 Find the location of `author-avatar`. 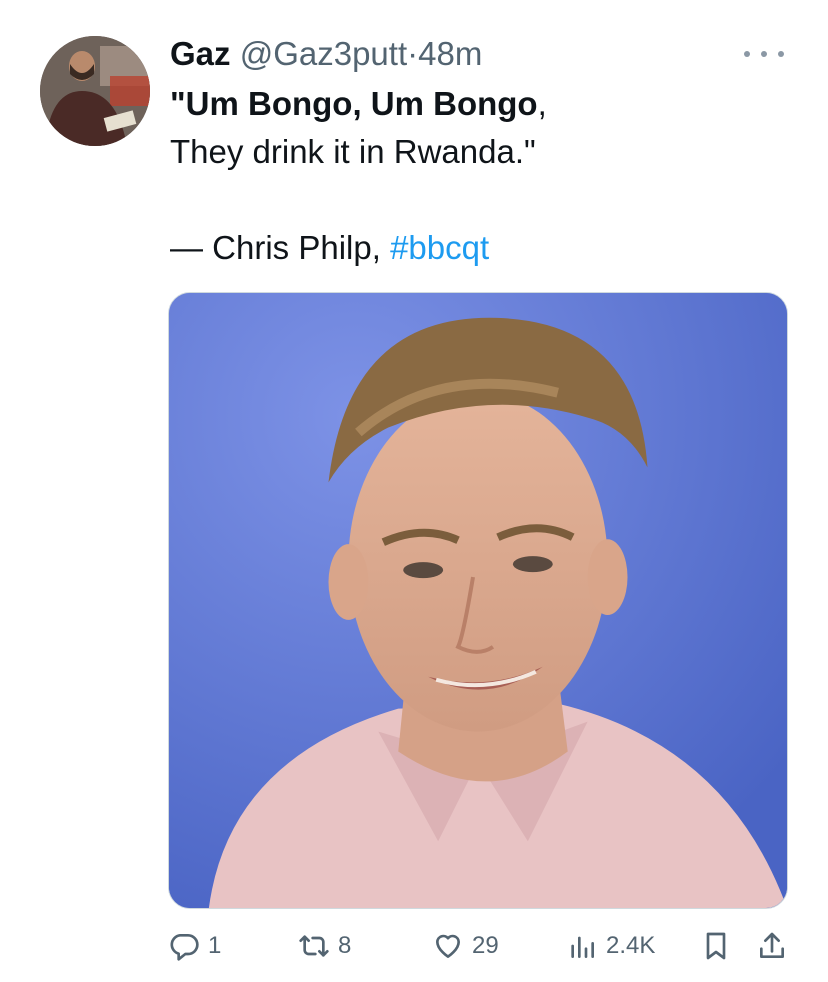

author-avatar is located at coordinates (95, 91).